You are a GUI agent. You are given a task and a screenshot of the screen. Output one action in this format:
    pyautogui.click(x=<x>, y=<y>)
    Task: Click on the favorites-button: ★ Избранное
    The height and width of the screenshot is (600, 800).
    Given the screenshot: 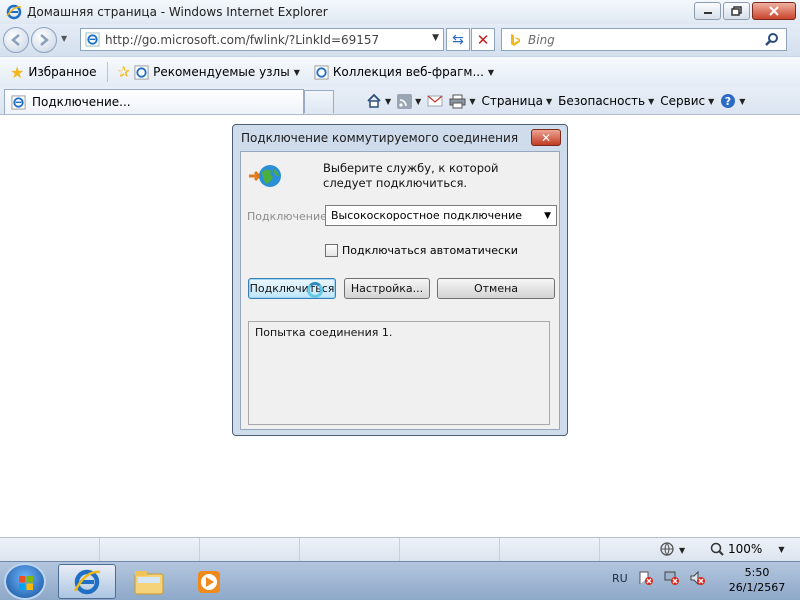 What is the action you would take?
    pyautogui.click(x=53, y=72)
    